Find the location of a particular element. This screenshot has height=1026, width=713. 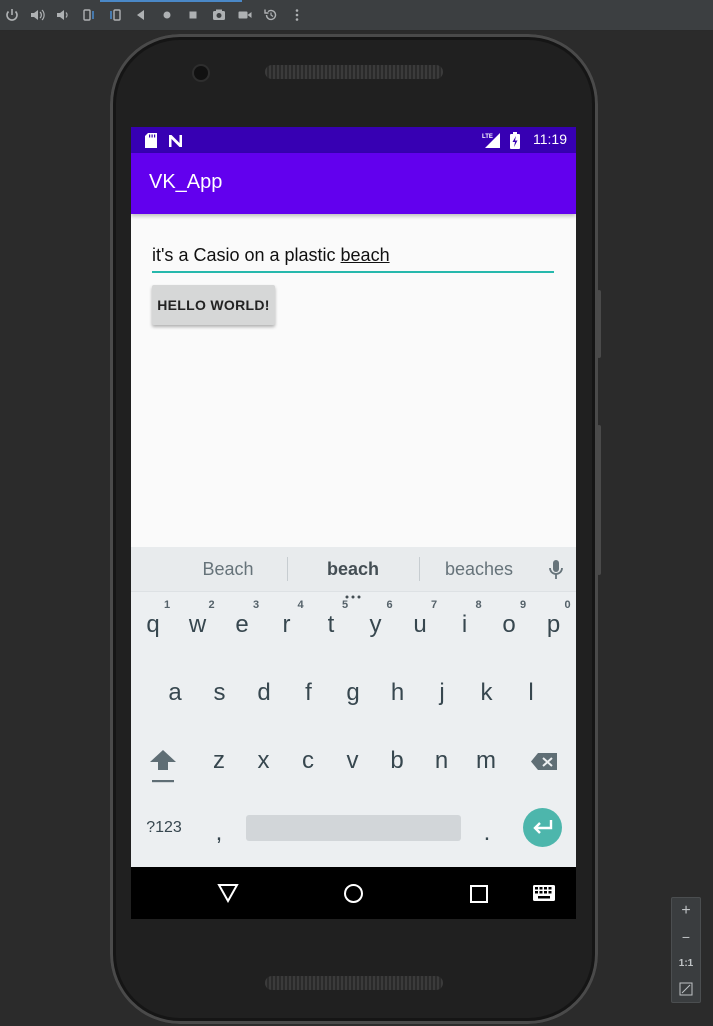

key-hint: 6 is located at coordinates (389, 605).